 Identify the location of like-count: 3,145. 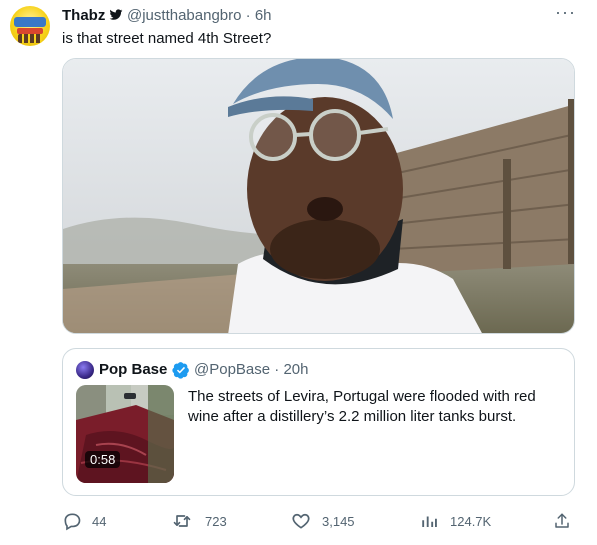
(338, 521).